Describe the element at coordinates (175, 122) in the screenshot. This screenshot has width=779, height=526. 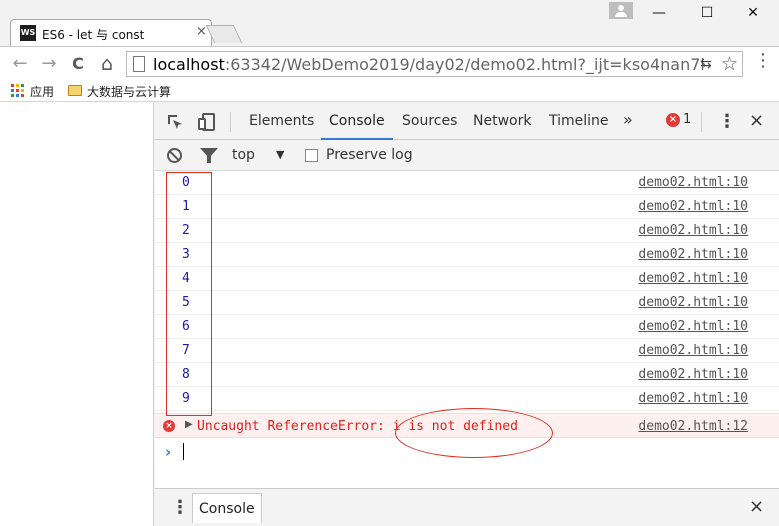
I see `inspect-element-icon` at that location.